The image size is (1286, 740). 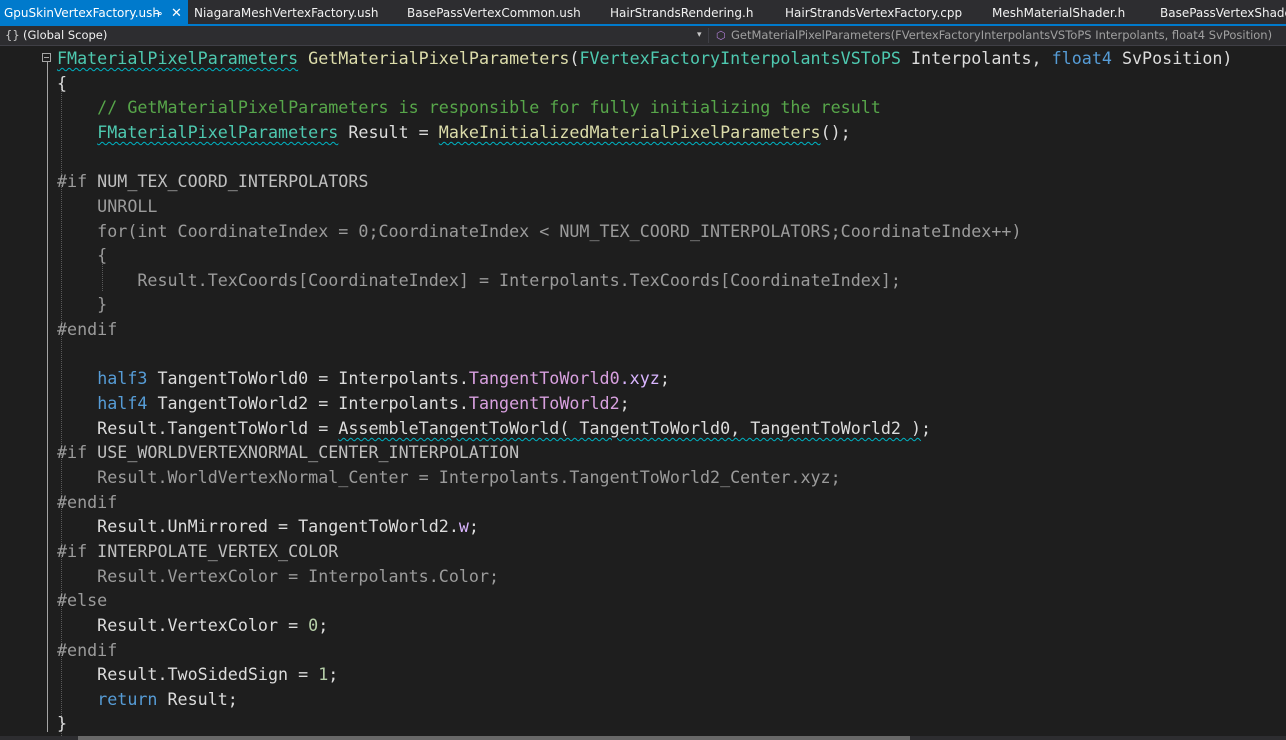 I want to click on tab-basepassvertexcommon: BasePassVertexCommon.ush, so click(x=494, y=12).